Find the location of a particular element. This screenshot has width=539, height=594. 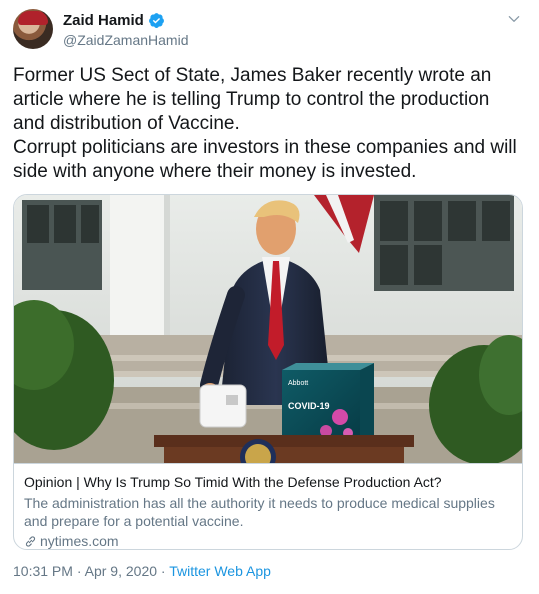

tweet-time: 10:31 PM is located at coordinates (43, 571).